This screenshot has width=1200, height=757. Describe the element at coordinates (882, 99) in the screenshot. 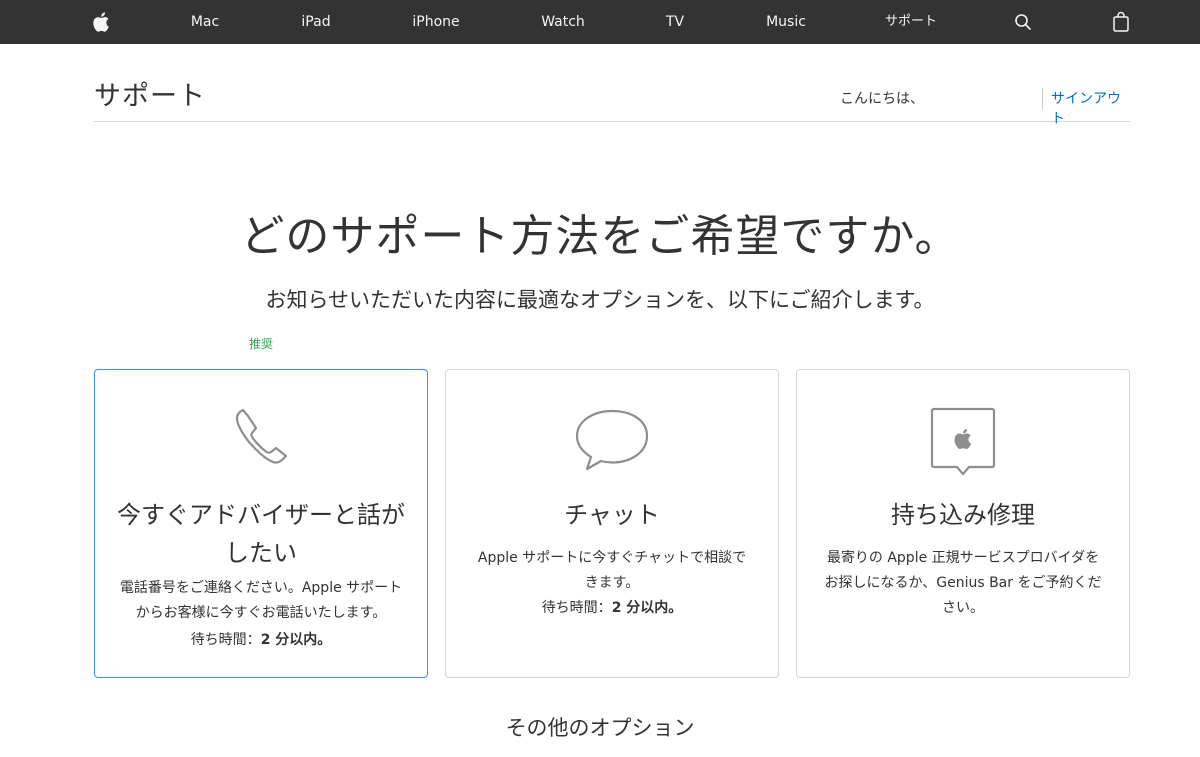

I see `greeting-text: こんにちは、` at that location.